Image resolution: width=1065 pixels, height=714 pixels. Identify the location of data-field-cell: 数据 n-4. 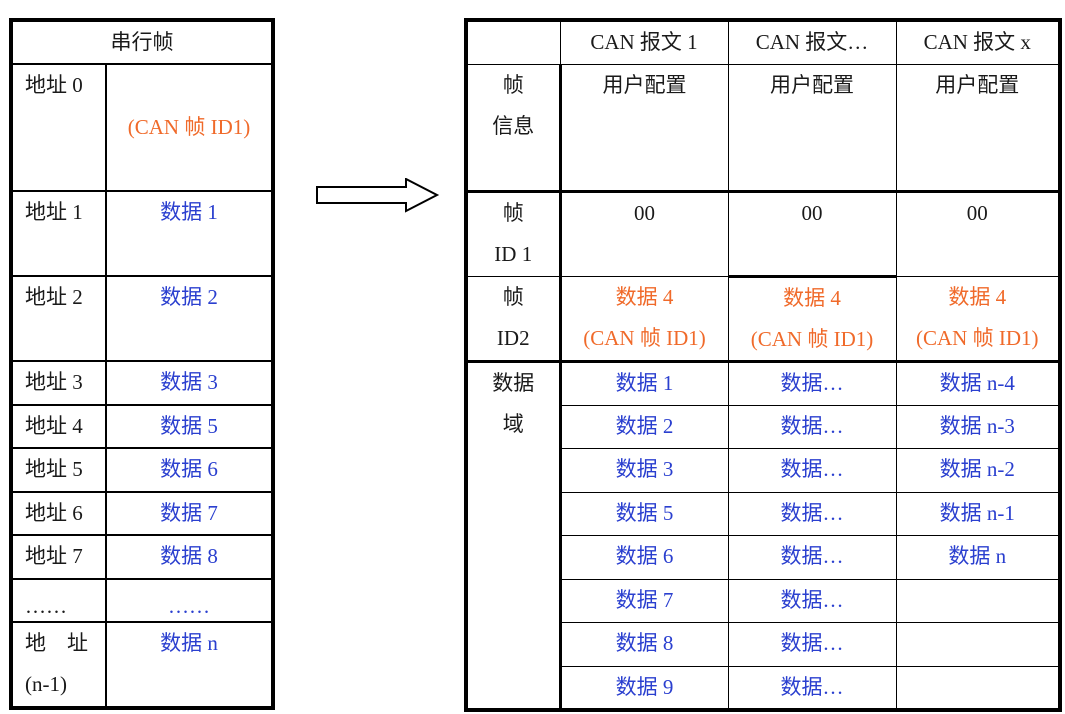
(978, 383).